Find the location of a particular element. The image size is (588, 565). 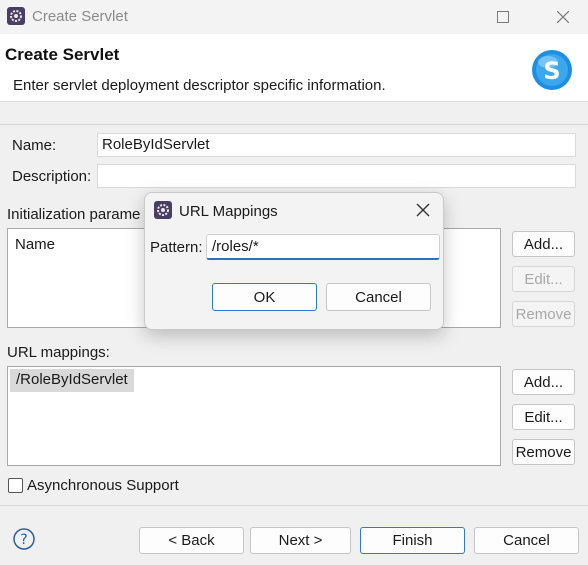

back-button: < Back is located at coordinates (191, 540).